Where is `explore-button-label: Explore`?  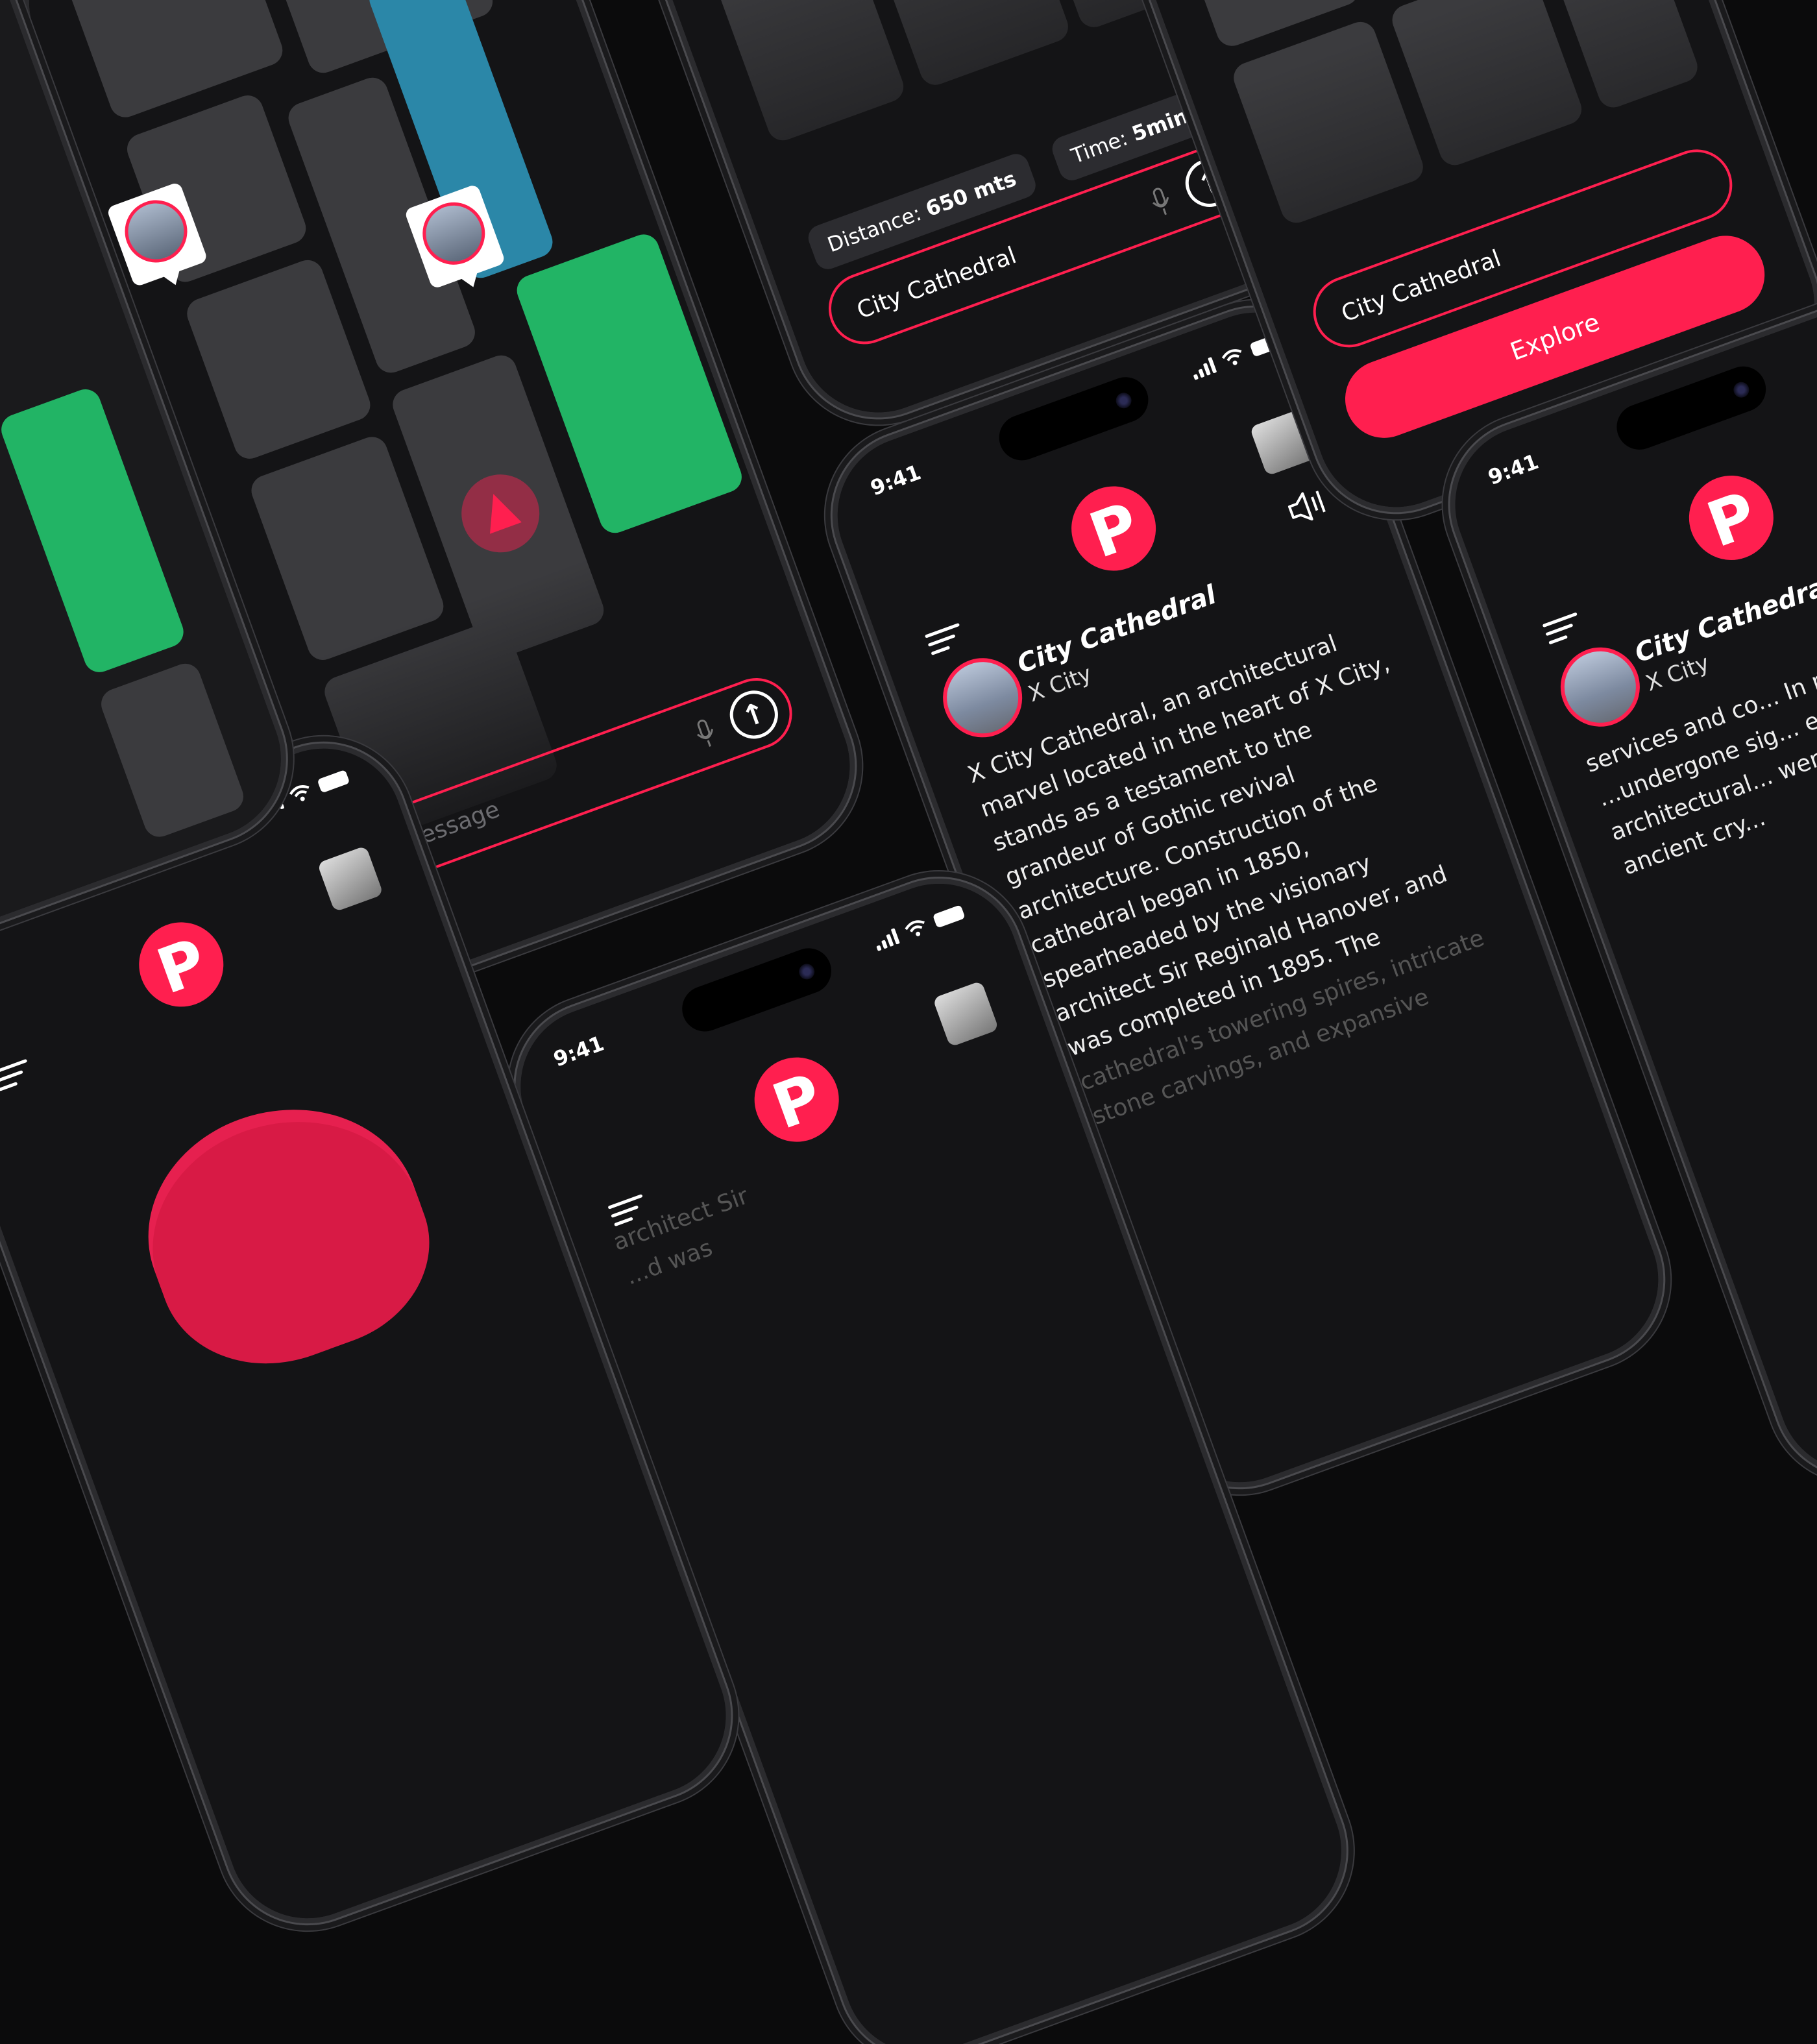 explore-button-label: Explore is located at coordinates (1555, 336).